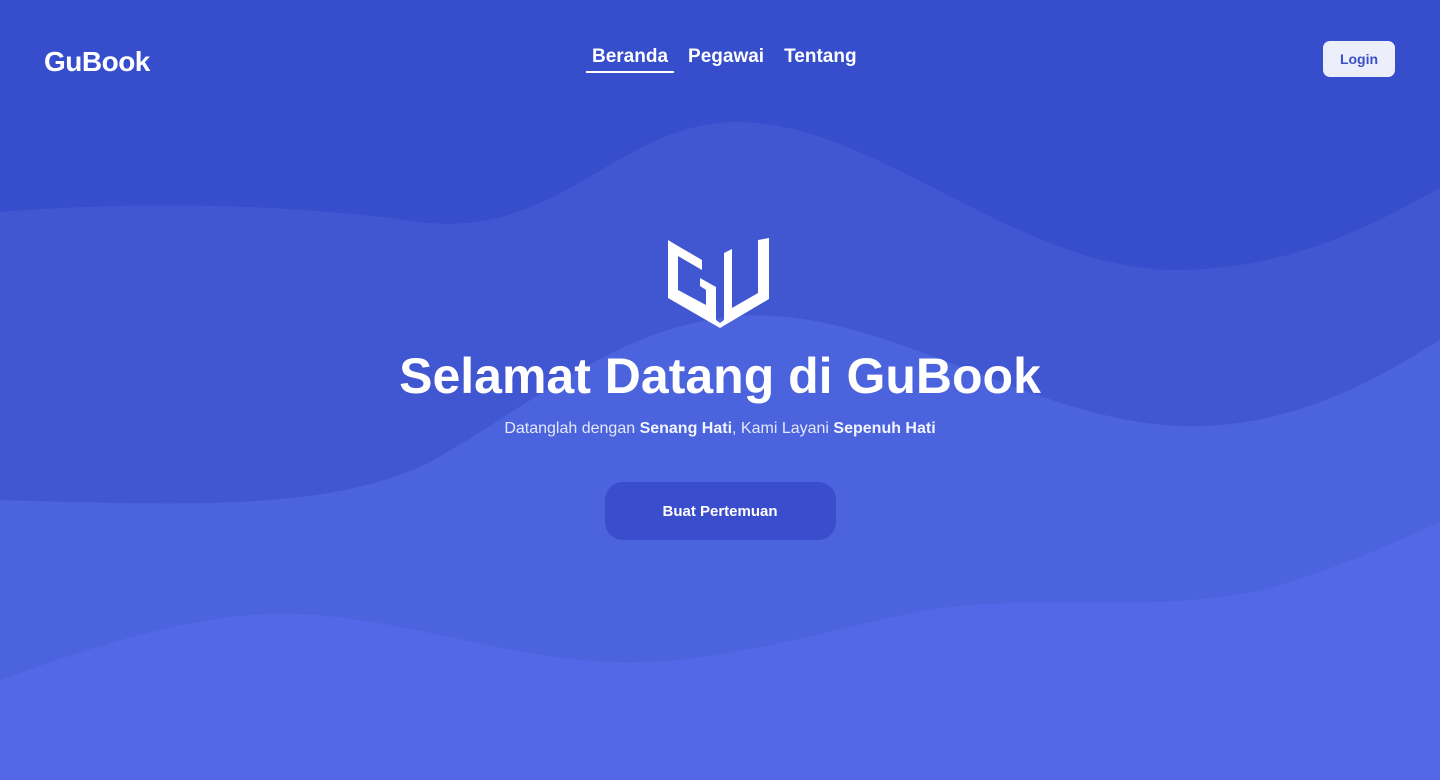  I want to click on login-button: Login, so click(1359, 59).